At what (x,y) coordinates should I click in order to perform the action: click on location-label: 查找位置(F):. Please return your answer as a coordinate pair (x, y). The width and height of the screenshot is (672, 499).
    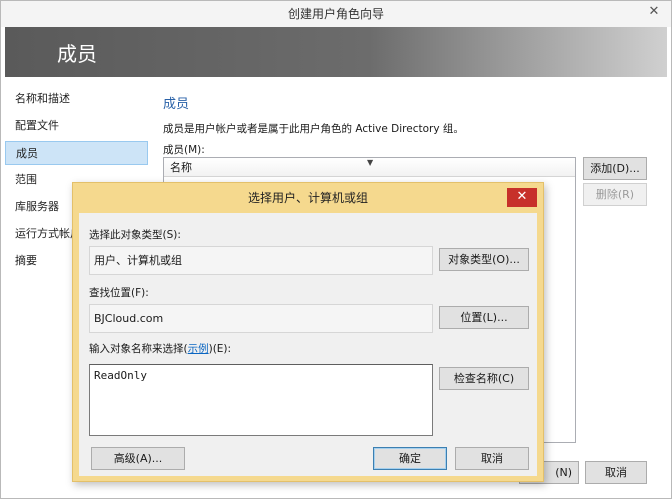
    Looking at the image, I should click on (119, 293).